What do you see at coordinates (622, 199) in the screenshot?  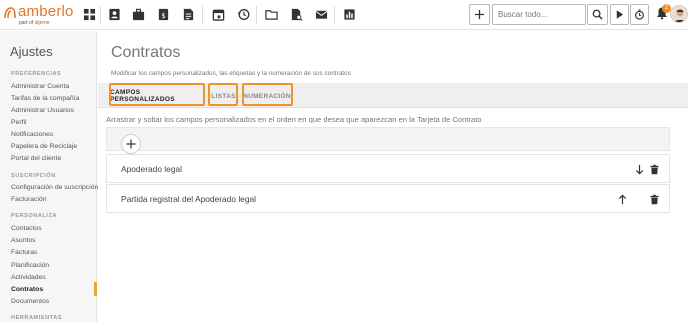 I see `arrow-up-icon` at bounding box center [622, 199].